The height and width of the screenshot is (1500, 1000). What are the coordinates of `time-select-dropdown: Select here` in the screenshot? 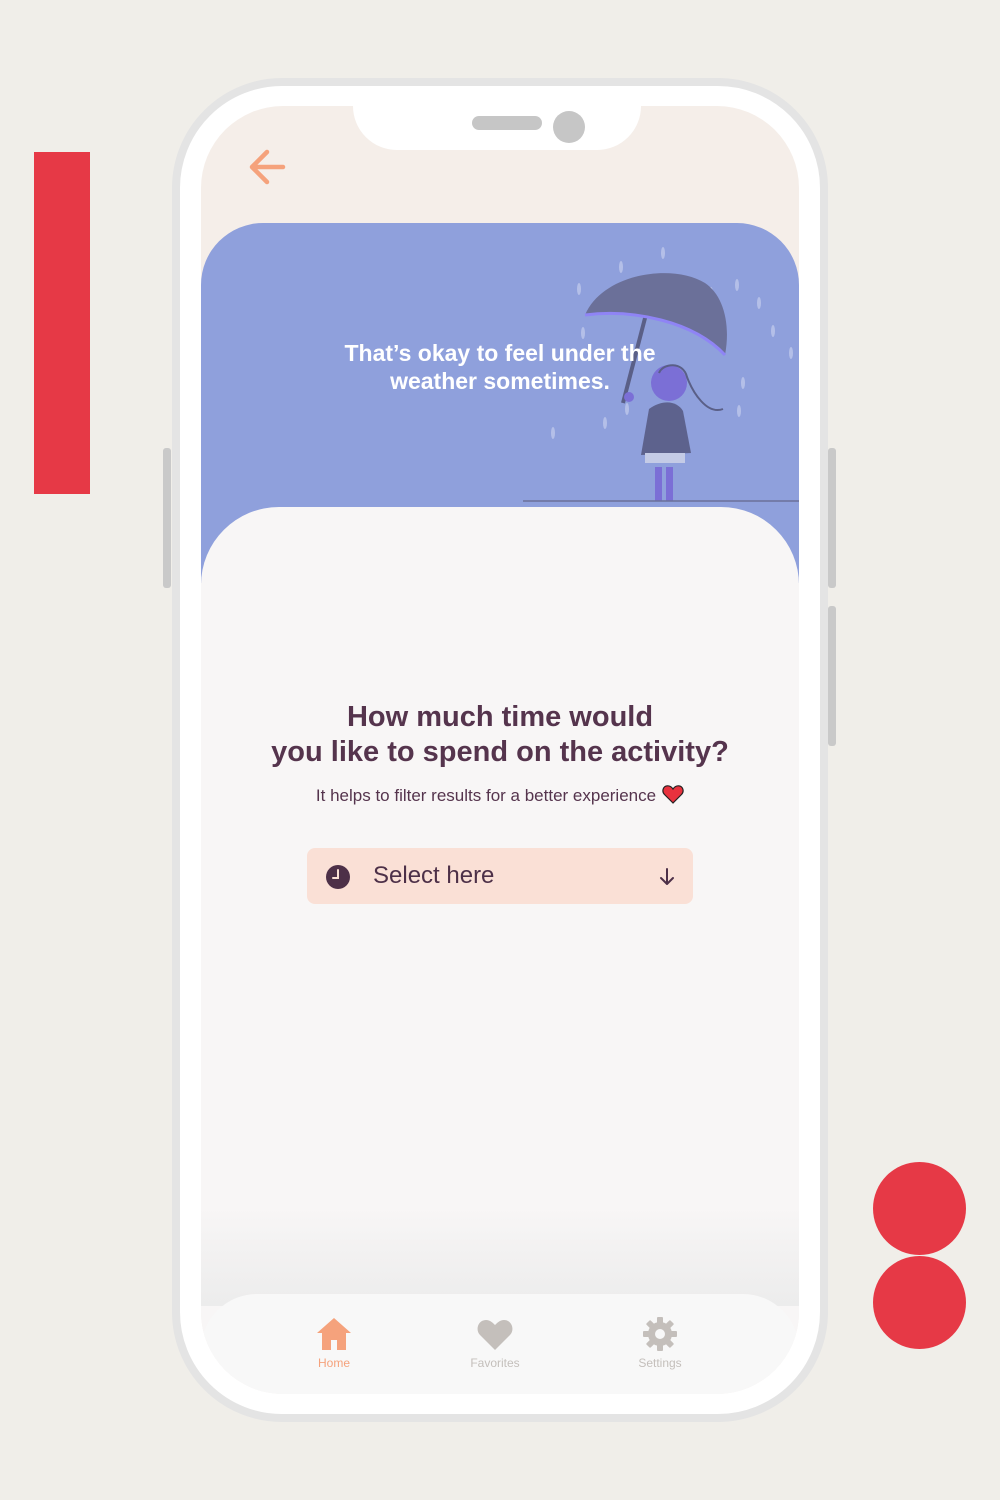 It's located at (500, 876).